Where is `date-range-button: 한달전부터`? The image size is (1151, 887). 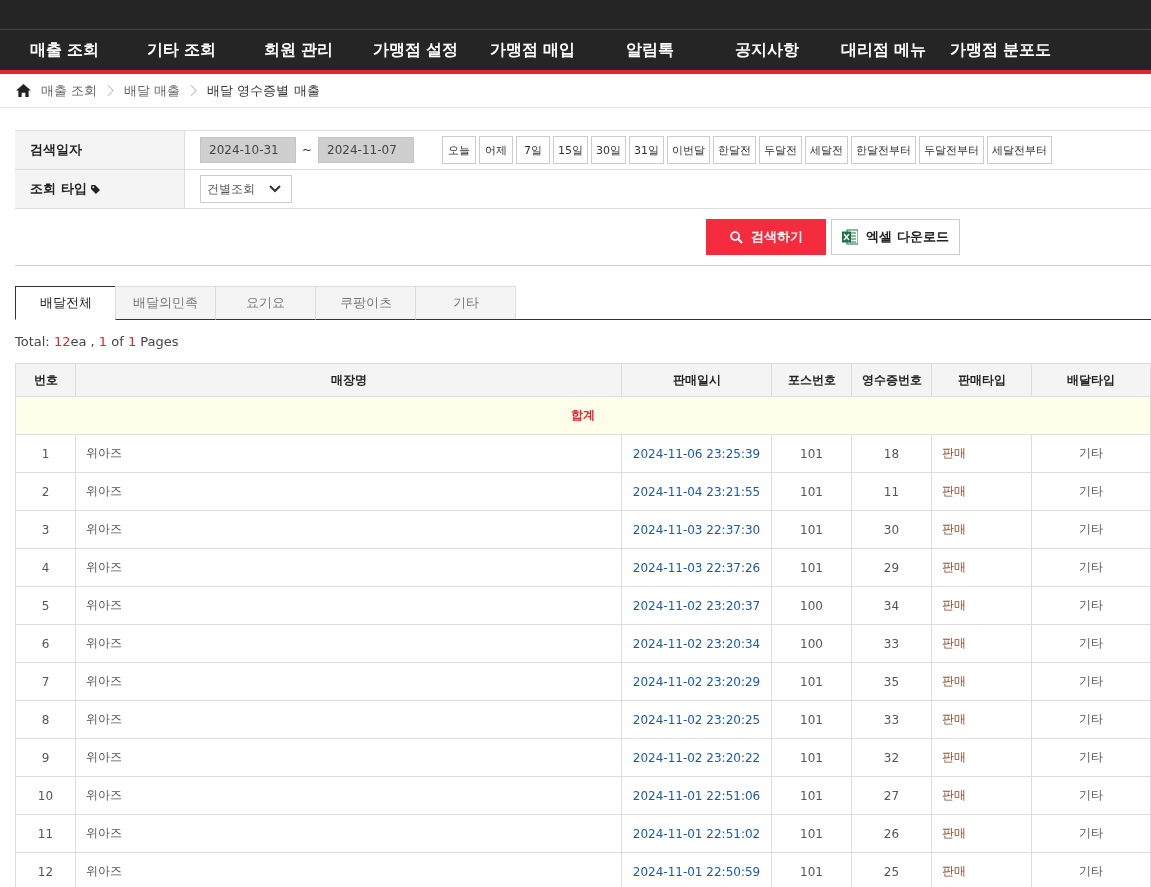
date-range-button: 한달전부터 is located at coordinates (884, 150).